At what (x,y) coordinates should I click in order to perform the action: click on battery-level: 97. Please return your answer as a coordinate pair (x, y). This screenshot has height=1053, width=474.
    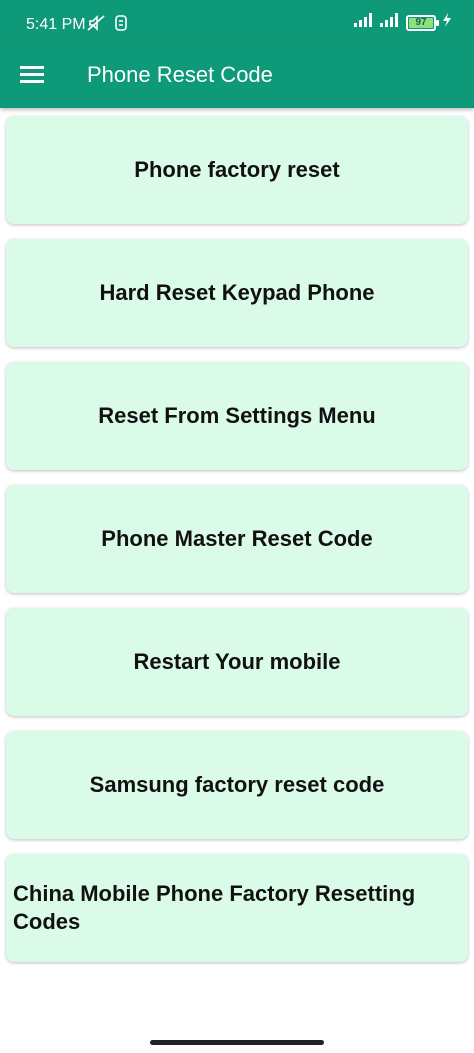
    Looking at the image, I should click on (421, 22).